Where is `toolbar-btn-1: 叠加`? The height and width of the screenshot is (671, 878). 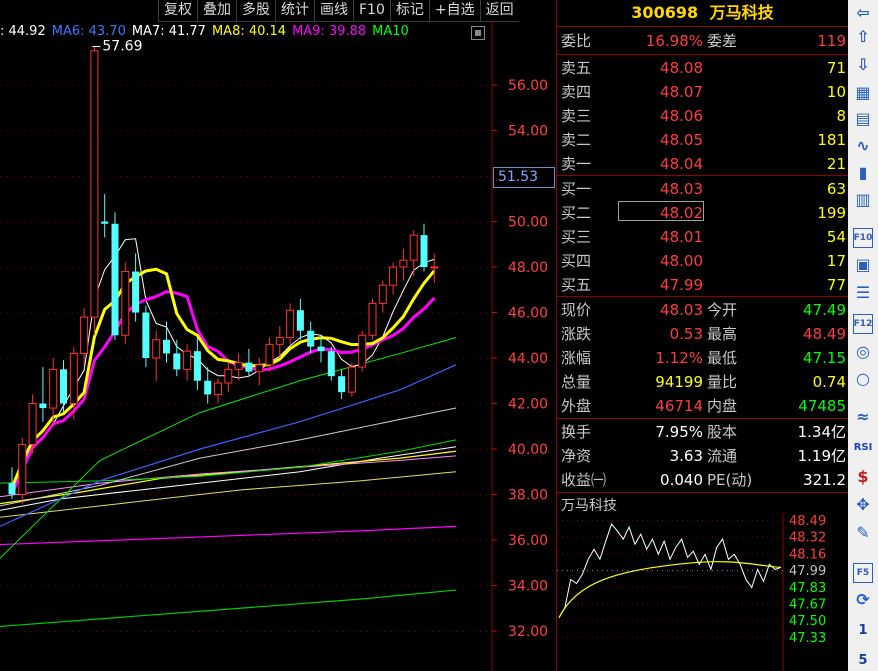 toolbar-btn-1: 叠加 is located at coordinates (216, 11).